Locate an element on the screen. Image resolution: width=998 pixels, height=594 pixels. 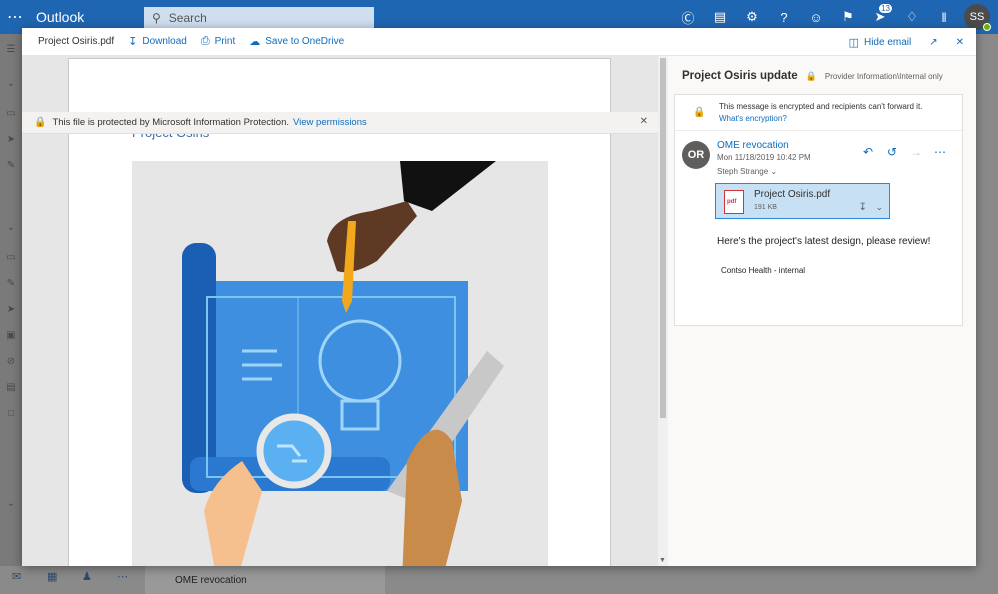
file-name: Project Osiris.pdf is located at coordinates (76, 41).